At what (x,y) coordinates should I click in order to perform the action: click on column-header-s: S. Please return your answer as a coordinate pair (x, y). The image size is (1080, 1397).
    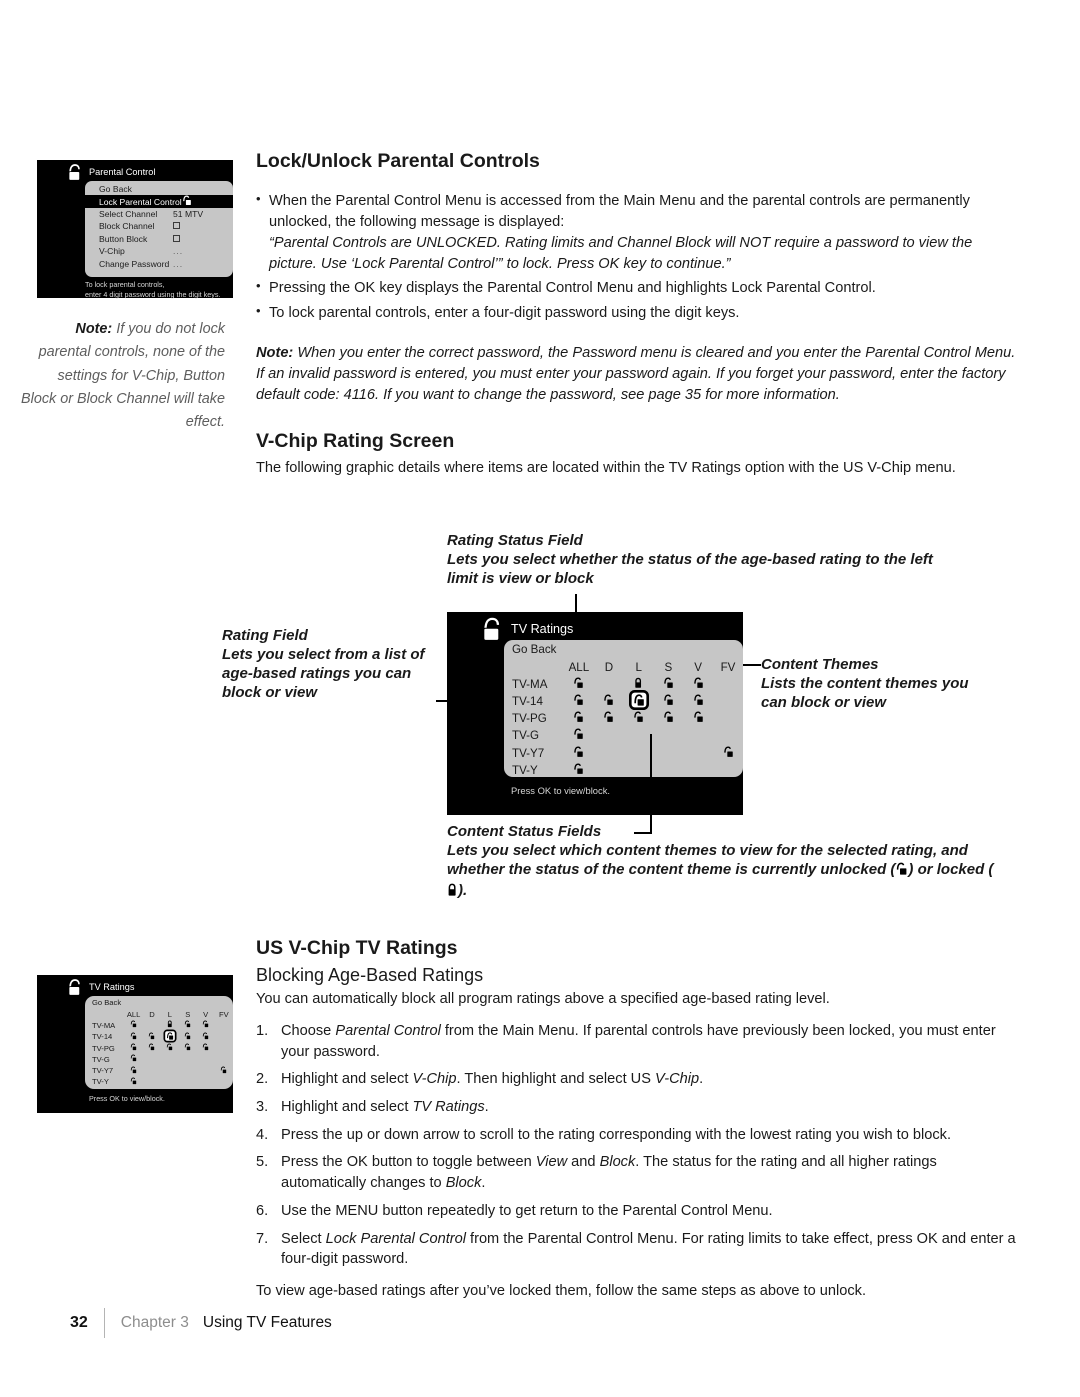
    Looking at the image, I should click on (668, 667).